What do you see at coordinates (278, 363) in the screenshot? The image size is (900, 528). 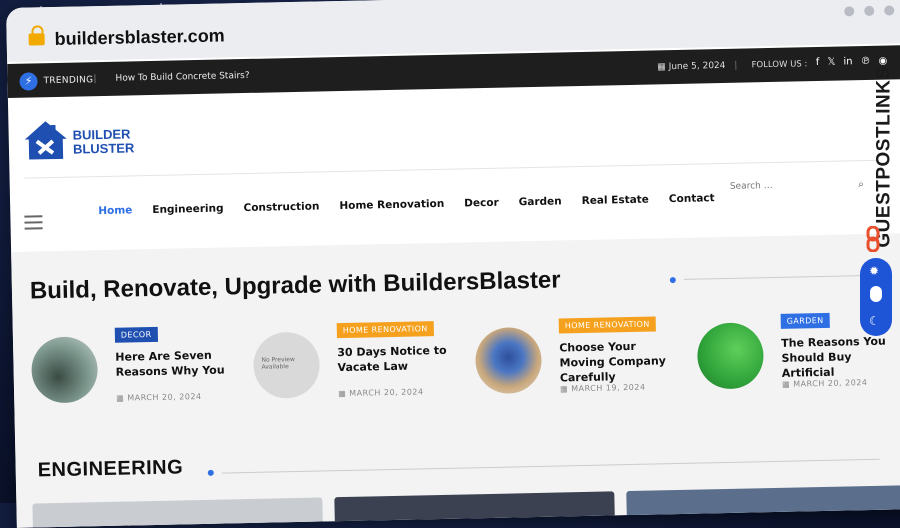 I see `no-preview-text: No Preview Available` at bounding box center [278, 363].